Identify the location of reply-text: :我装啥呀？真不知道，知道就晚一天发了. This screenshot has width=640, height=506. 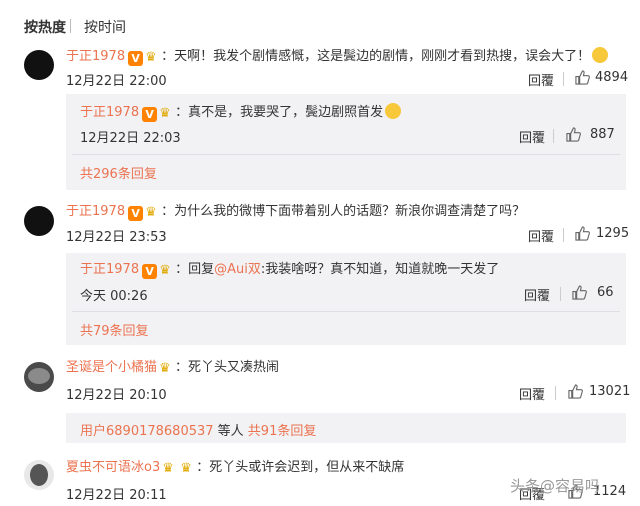
(380, 269).